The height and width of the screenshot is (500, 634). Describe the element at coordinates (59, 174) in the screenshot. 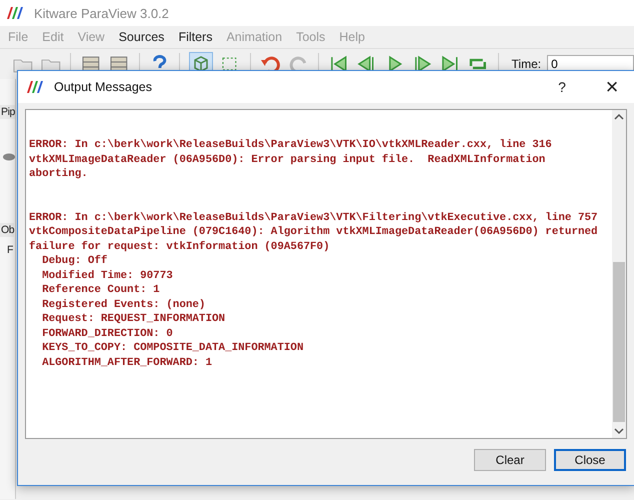

I see `message-line: aborting.` at that location.